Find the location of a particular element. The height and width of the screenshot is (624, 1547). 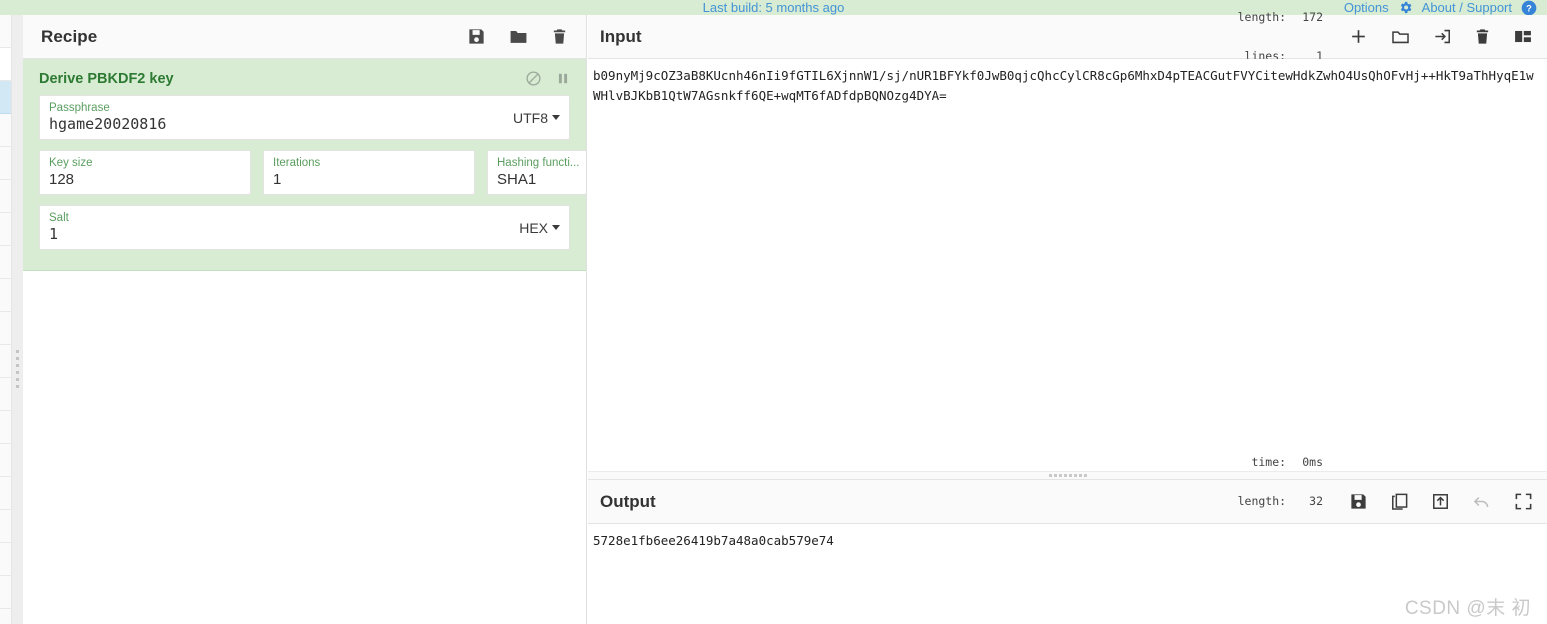

recipe-header: Recipe is located at coordinates (304, 37).